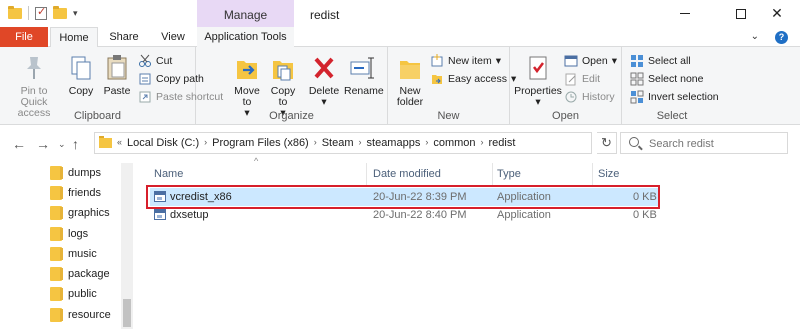 The image size is (800, 329). What do you see at coordinates (173, 37) in the screenshot?
I see `tab-view: View` at bounding box center [173, 37].